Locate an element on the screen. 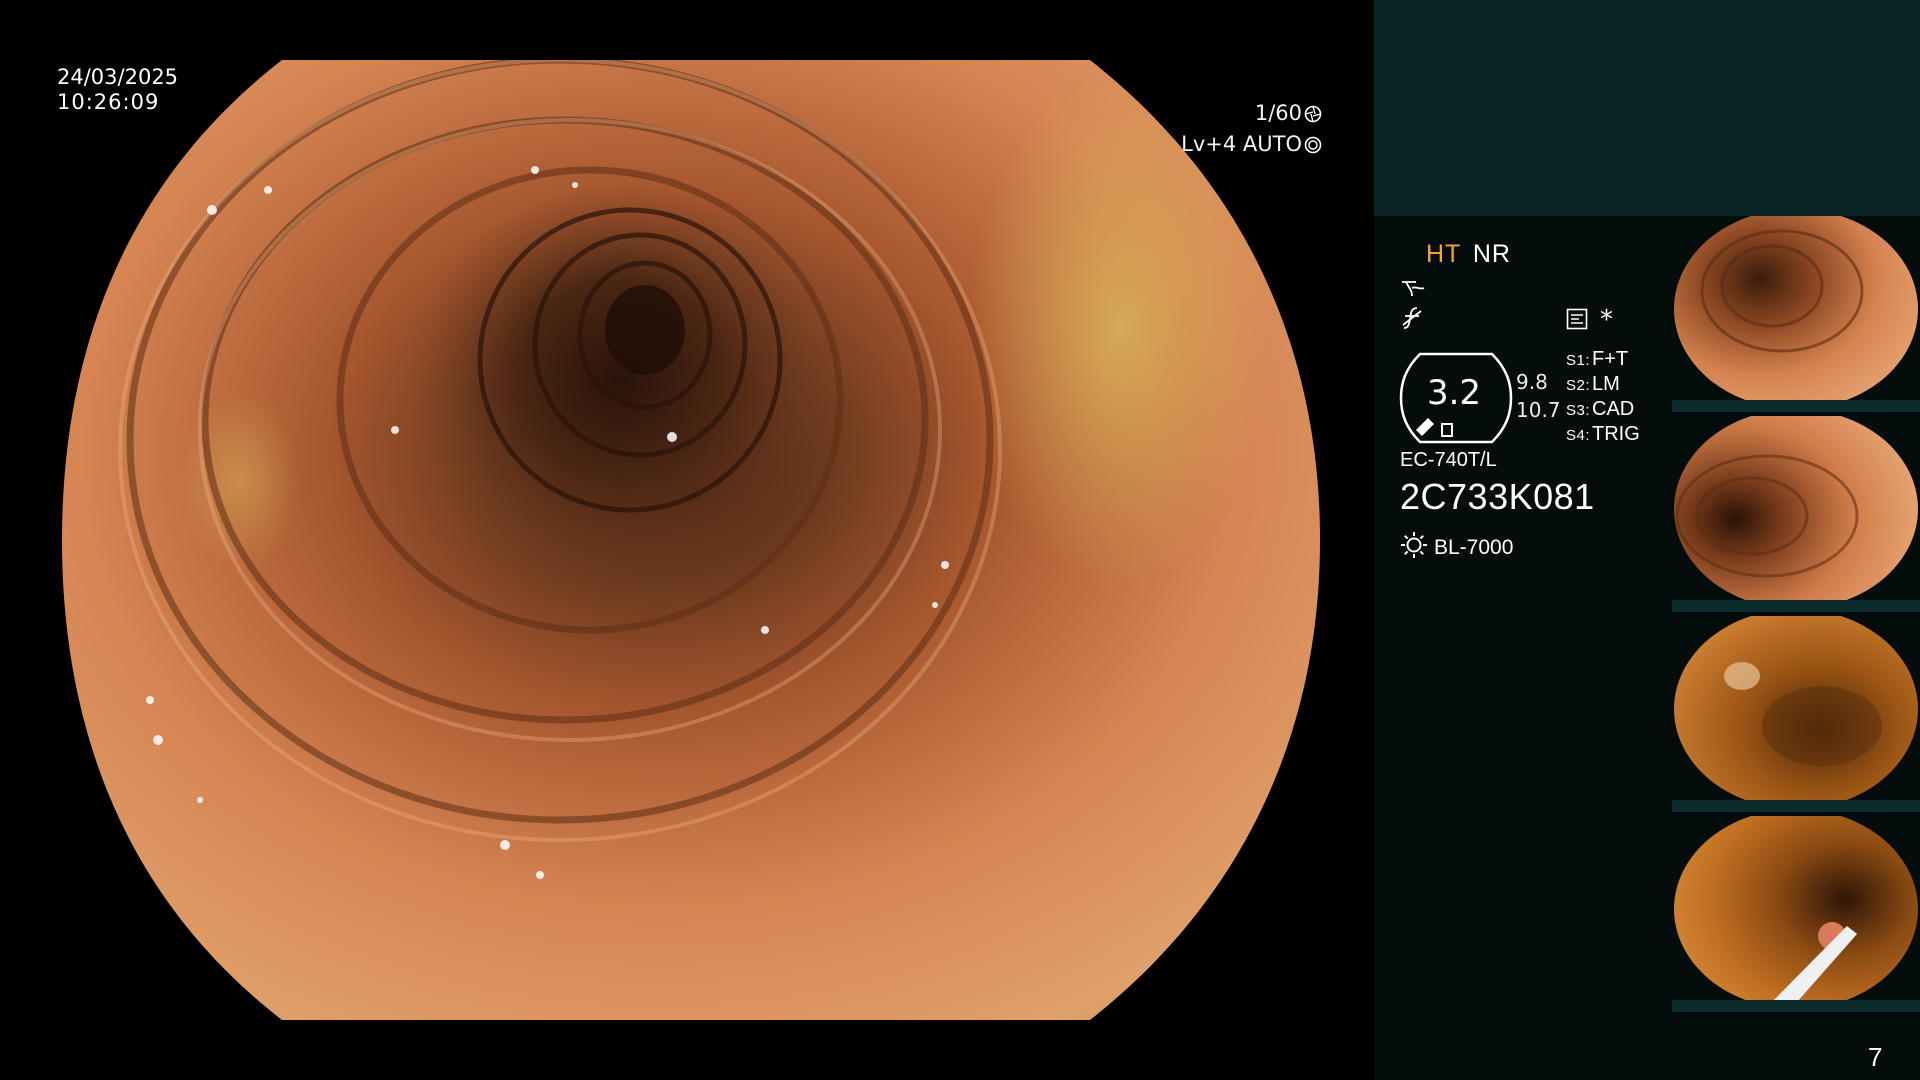 Image resolution: width=1920 pixels, height=1080 pixels. f-slash-icon is located at coordinates (1412, 320).